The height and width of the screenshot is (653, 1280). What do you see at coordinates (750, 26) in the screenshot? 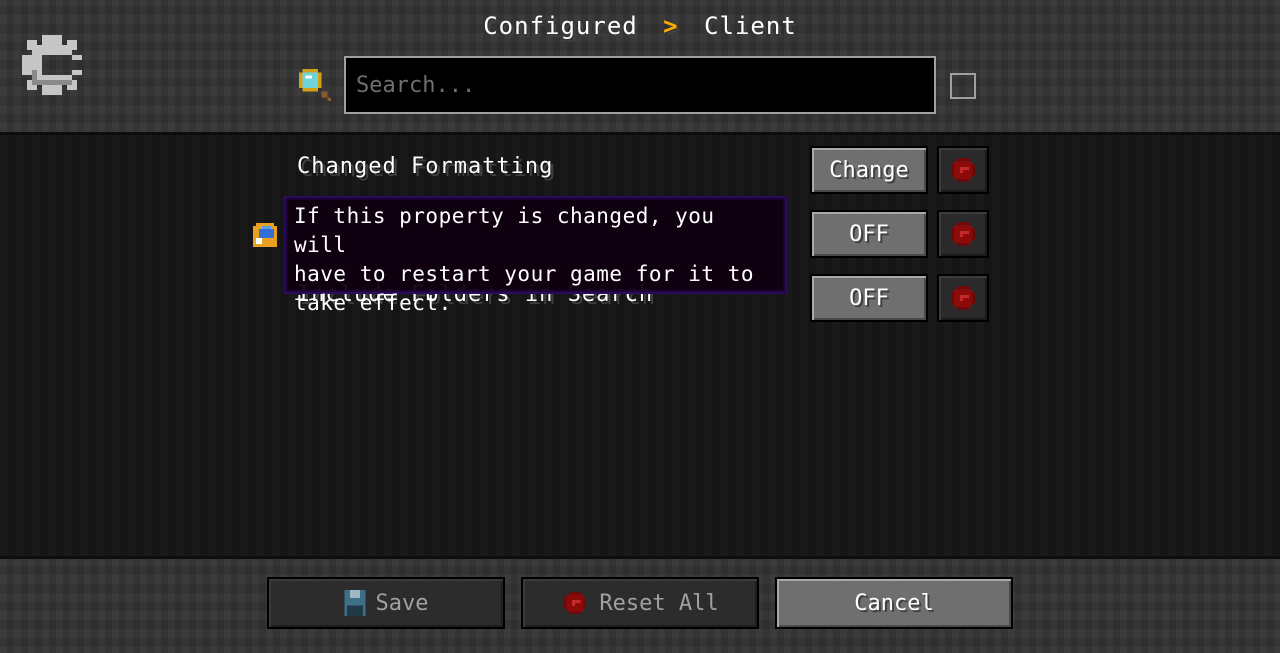
I see `breadcrumb-current: Client` at bounding box center [750, 26].